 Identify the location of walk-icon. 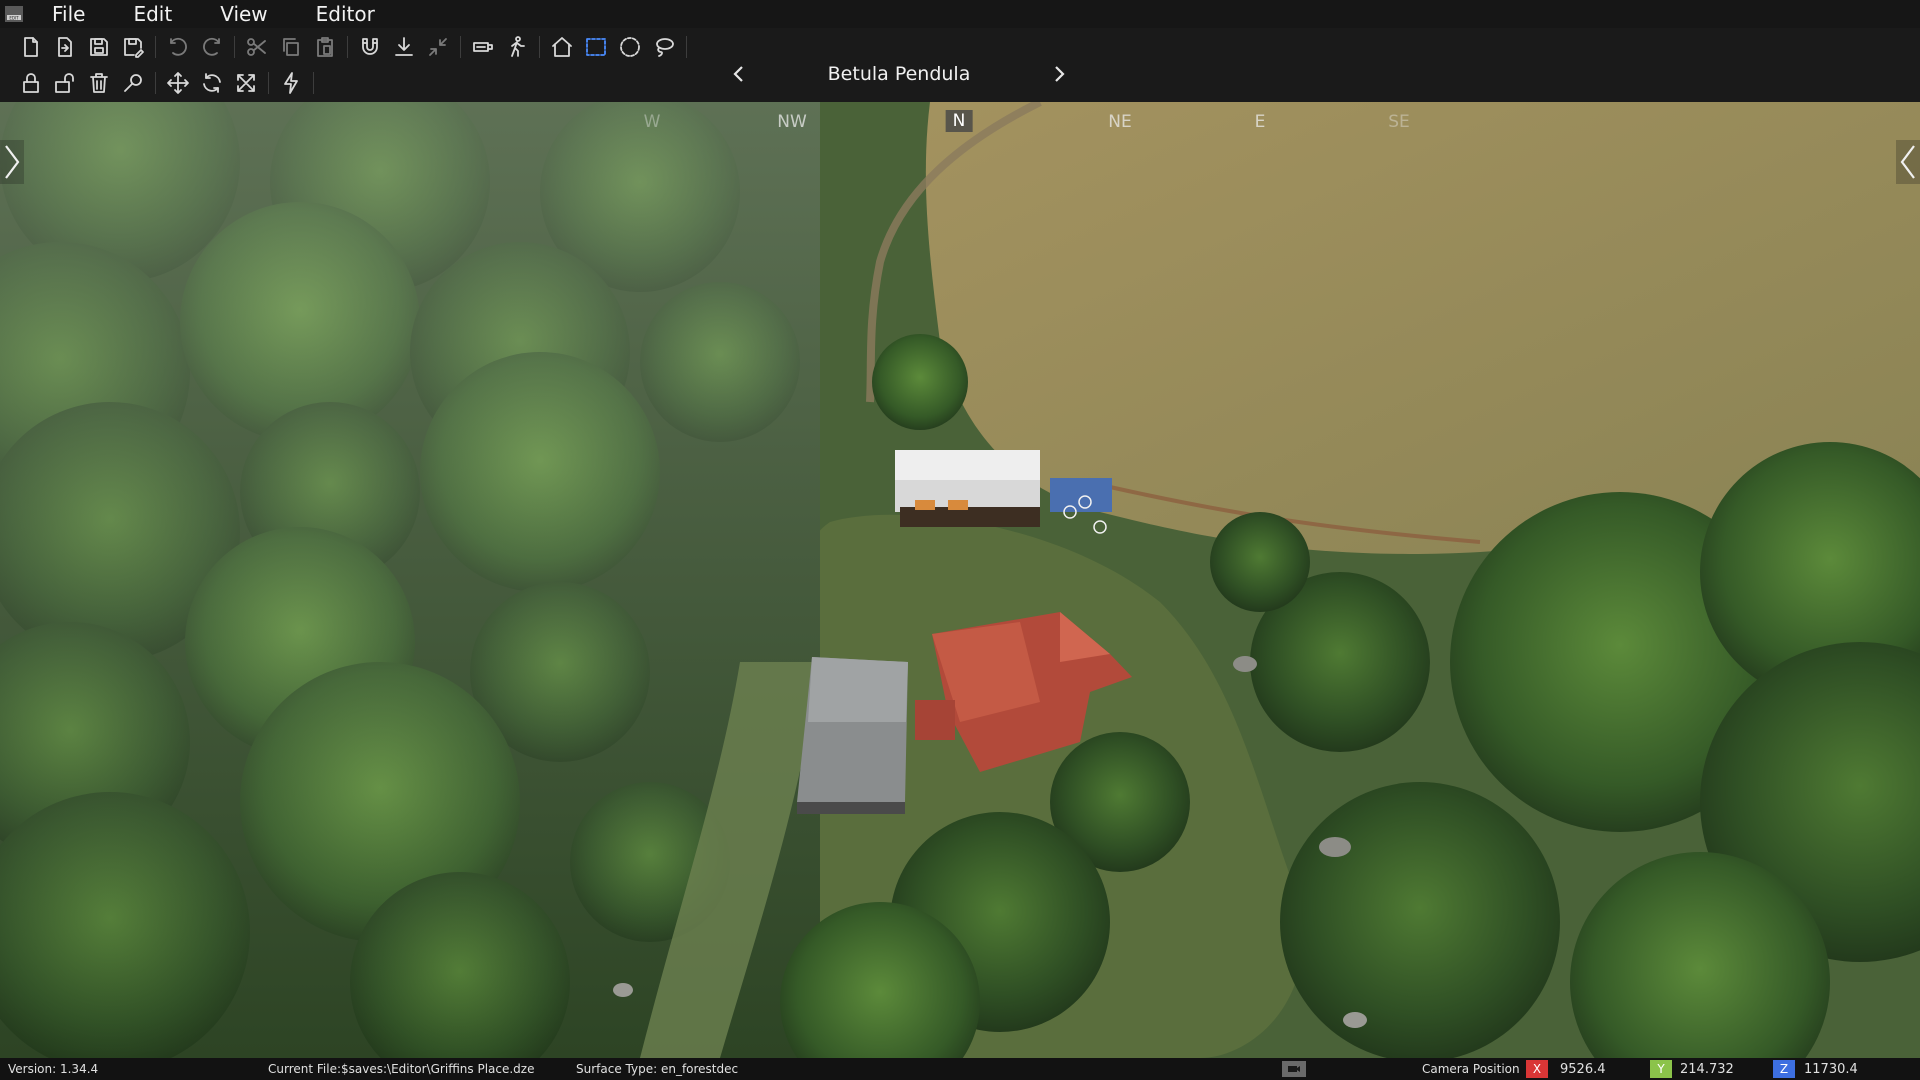
(517, 47).